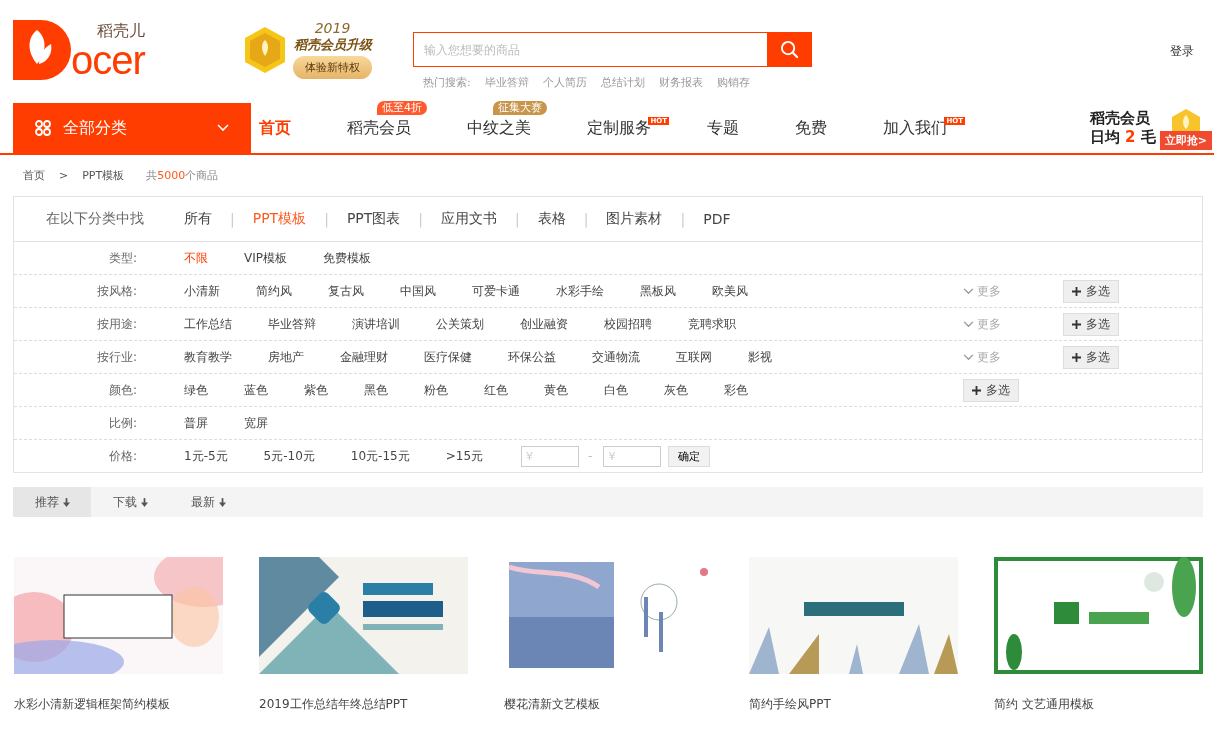  What do you see at coordinates (316, 390) in the screenshot?
I see `filter-option: 紫色` at bounding box center [316, 390].